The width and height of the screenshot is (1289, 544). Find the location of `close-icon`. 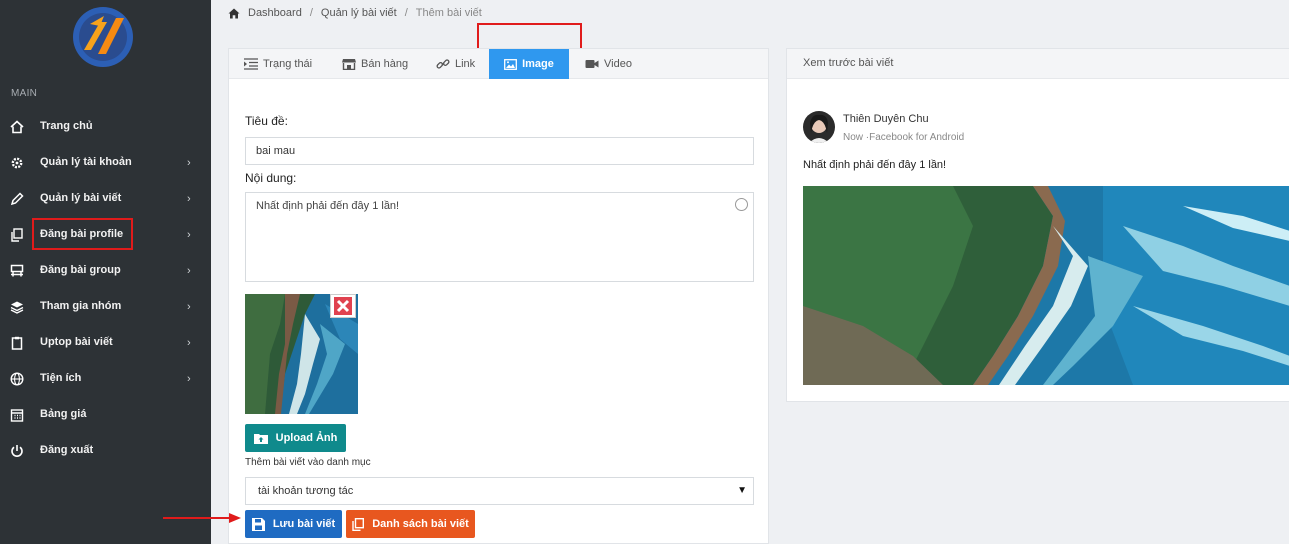

close-icon is located at coordinates (343, 306).